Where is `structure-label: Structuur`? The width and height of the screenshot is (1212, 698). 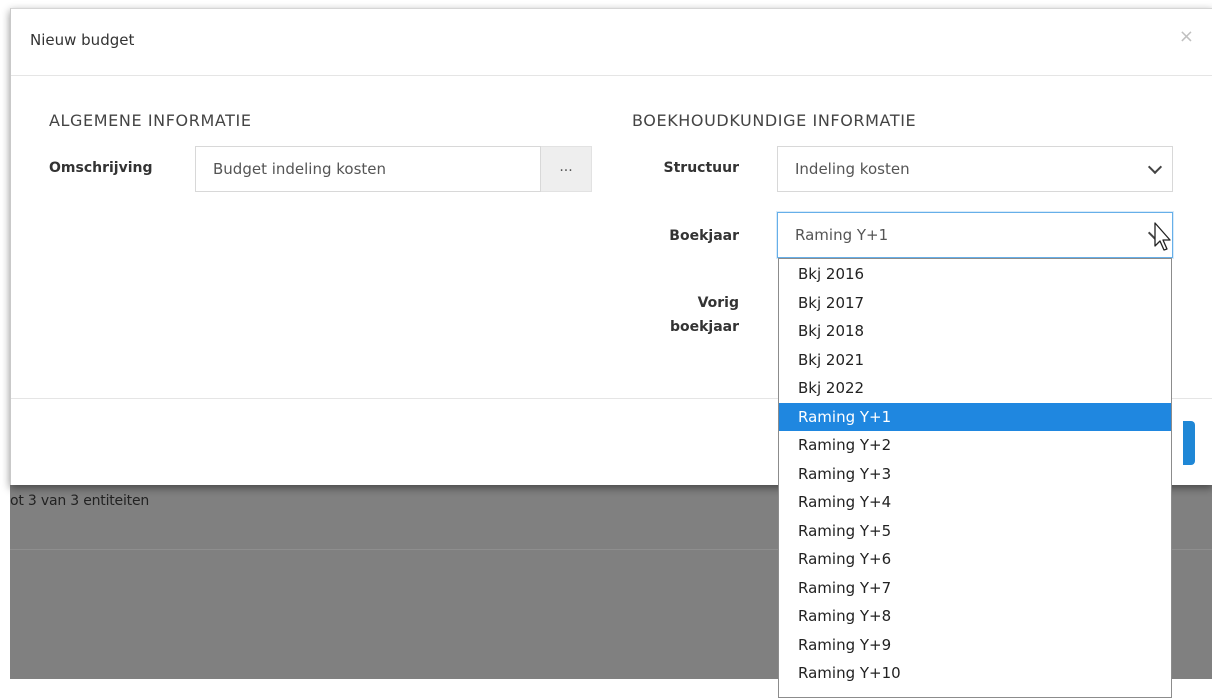
structure-label: Structuur is located at coordinates (701, 168).